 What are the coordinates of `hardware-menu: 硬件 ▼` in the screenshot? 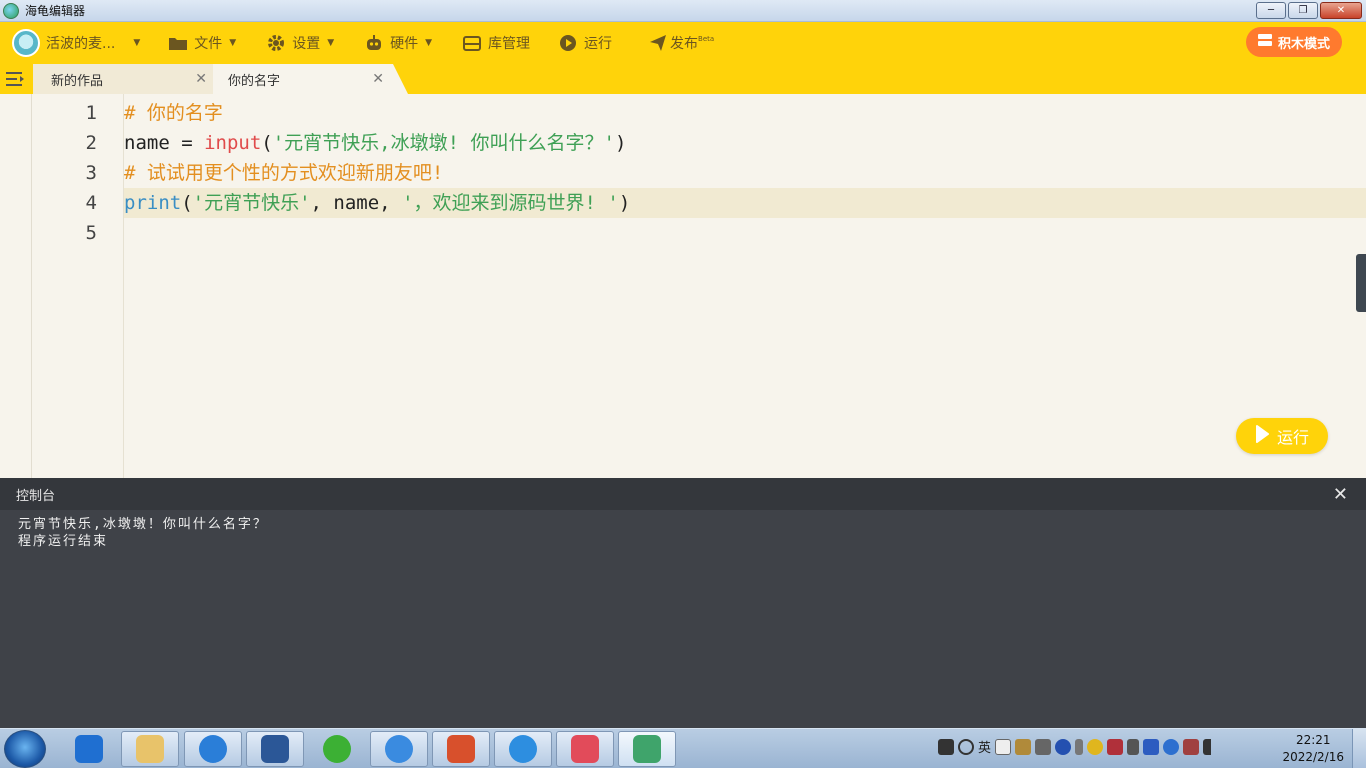 It's located at (398, 43).